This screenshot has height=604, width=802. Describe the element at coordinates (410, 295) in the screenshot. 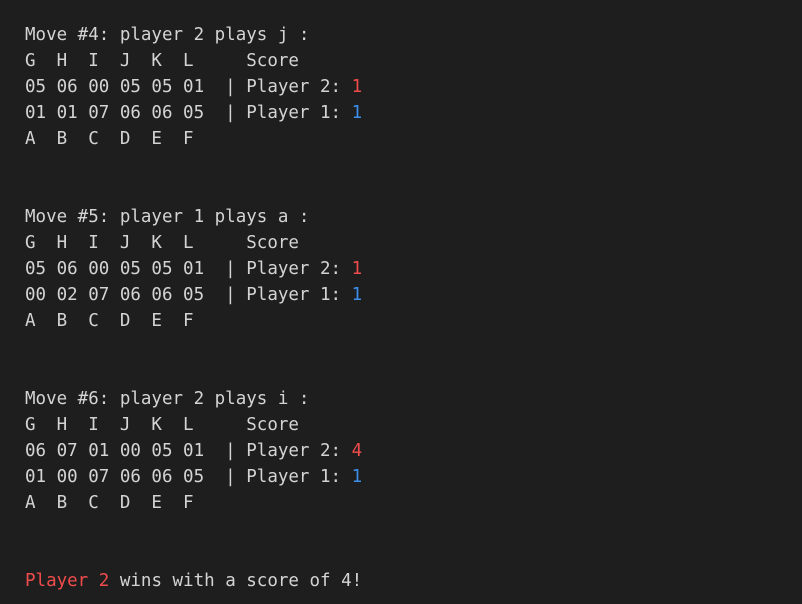

I see `player1-row: 00 02 07 06 06 05 | Player 1: 1` at that location.